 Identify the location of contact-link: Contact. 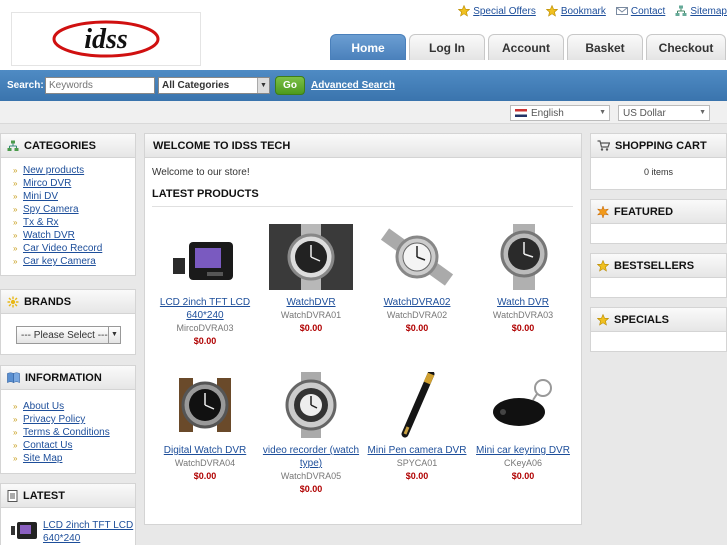
(640, 11).